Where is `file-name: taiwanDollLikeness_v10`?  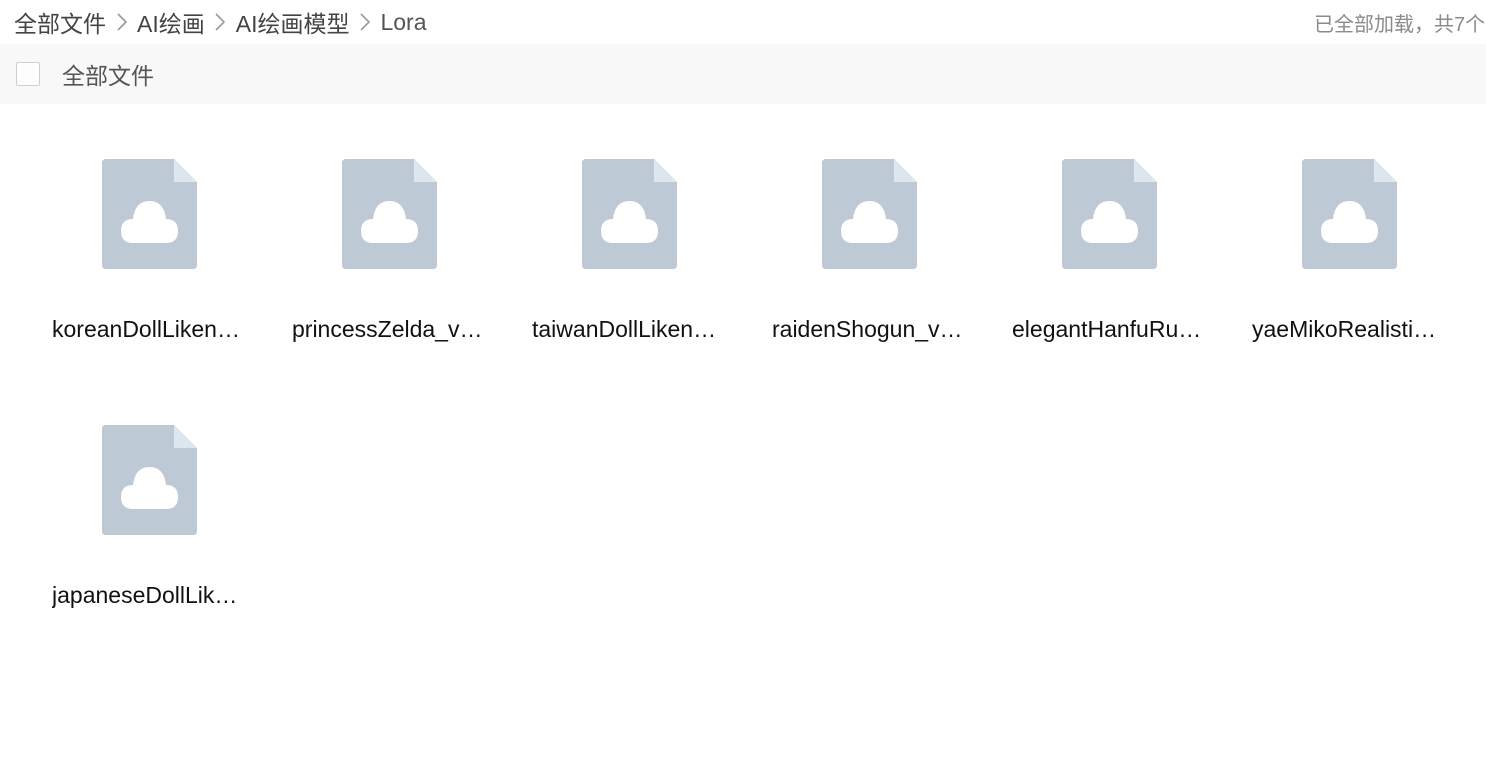
file-name: taiwanDollLikeness_v10 is located at coordinates (628, 329).